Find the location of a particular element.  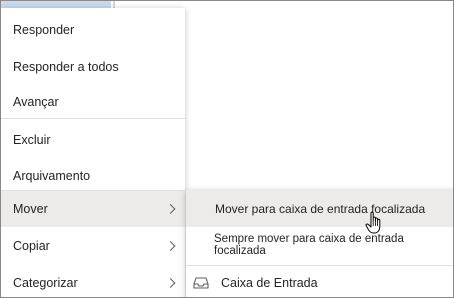

submenu-item-label: Mover para caixa de entrada focalizada is located at coordinates (320, 208).